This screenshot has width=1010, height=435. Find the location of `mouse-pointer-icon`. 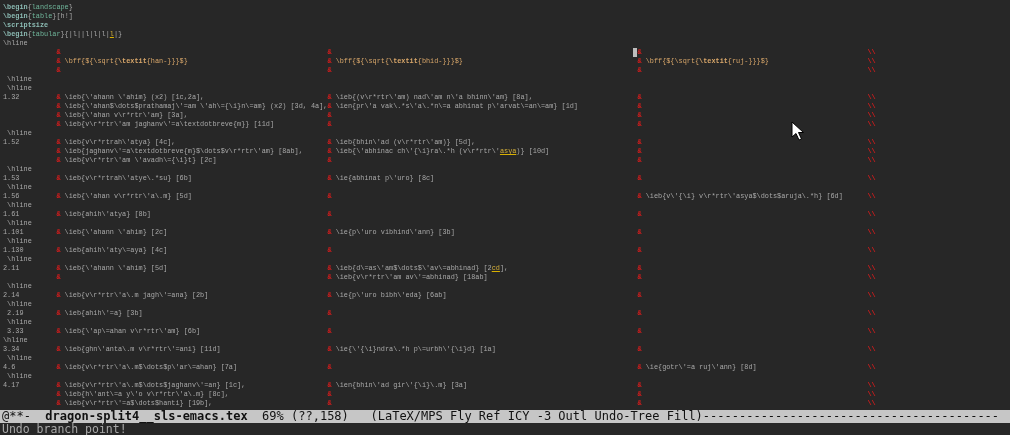

mouse-pointer-icon is located at coordinates (798, 131).